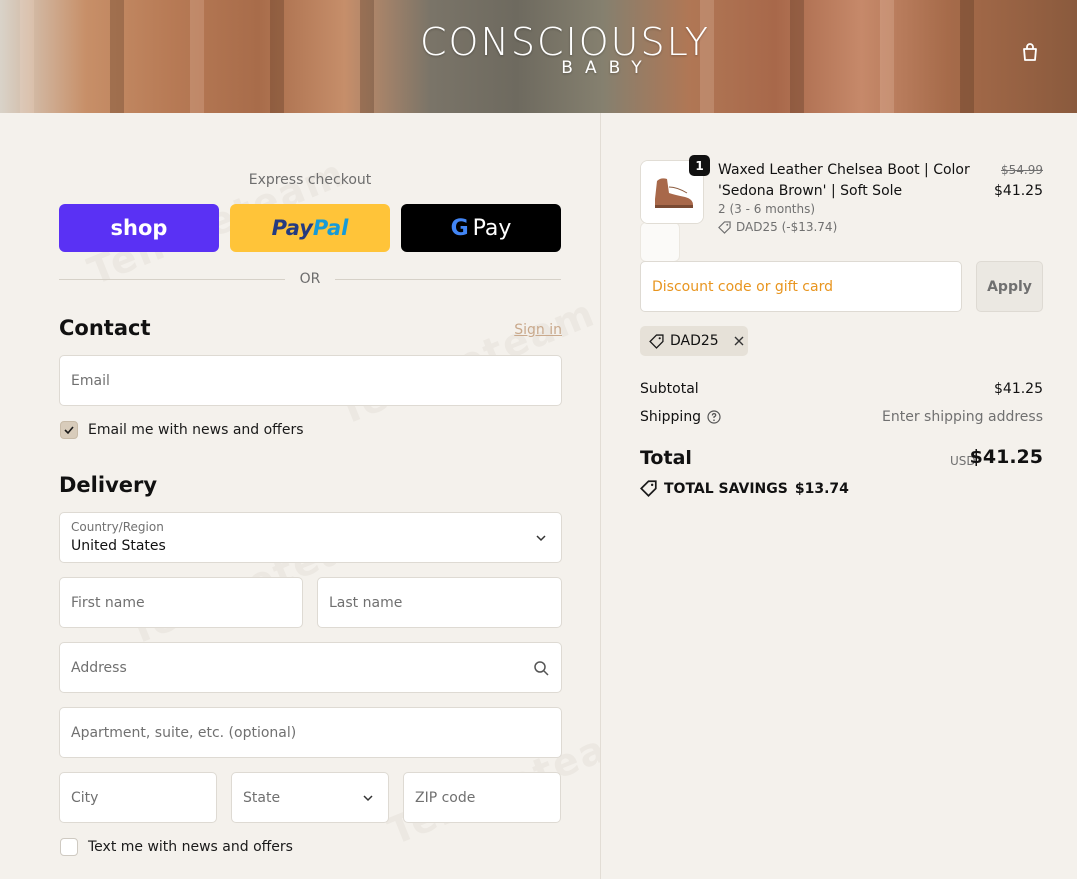  What do you see at coordinates (310, 537) in the screenshot?
I see `country-select: Country/Region United States` at bounding box center [310, 537].